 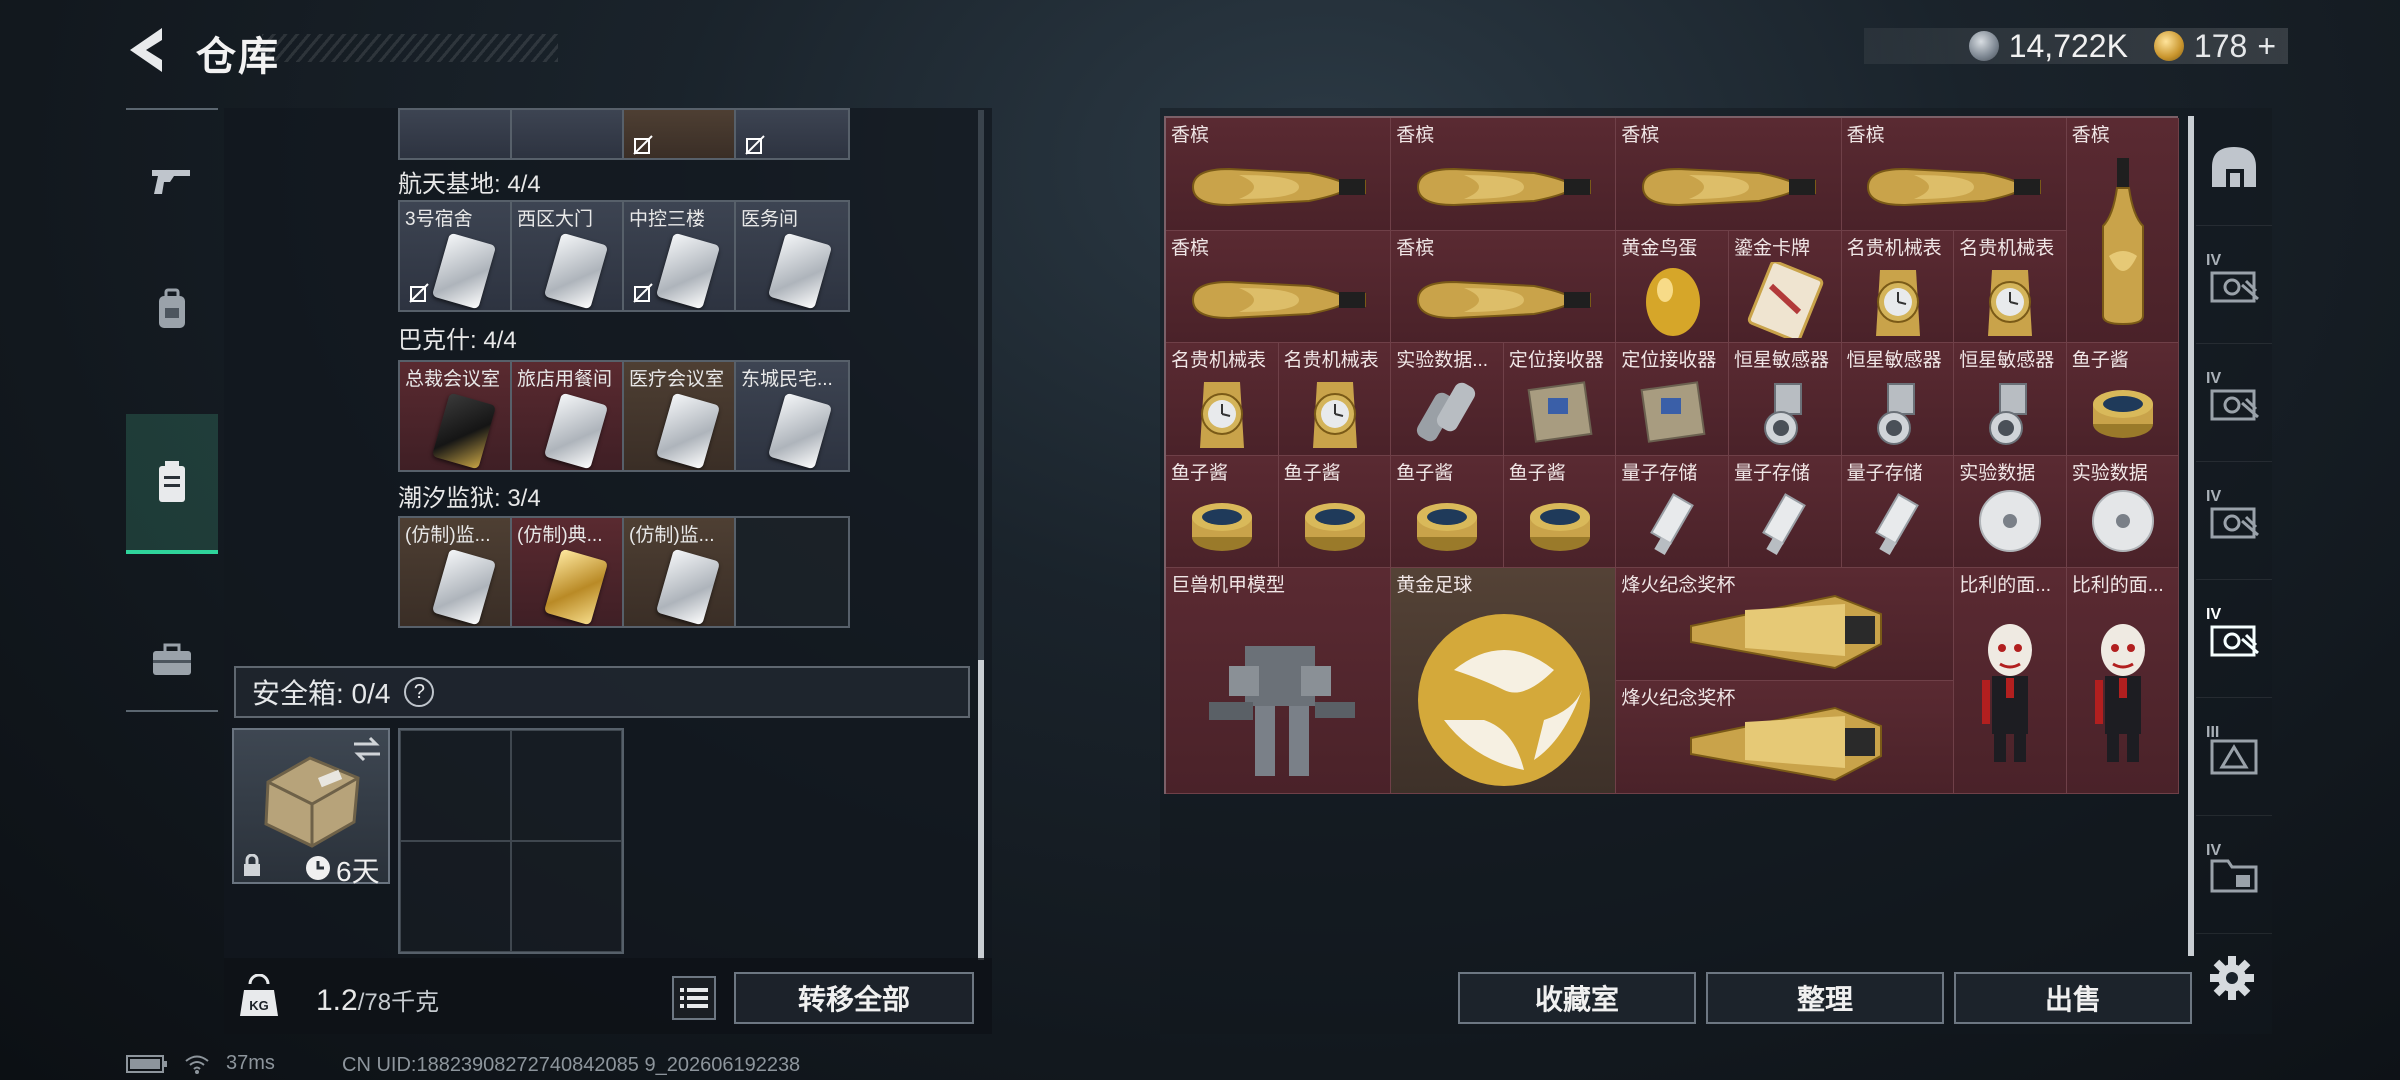 What do you see at coordinates (1504, 681) in the screenshot?
I see `stash-item: 黄金足球` at bounding box center [1504, 681].